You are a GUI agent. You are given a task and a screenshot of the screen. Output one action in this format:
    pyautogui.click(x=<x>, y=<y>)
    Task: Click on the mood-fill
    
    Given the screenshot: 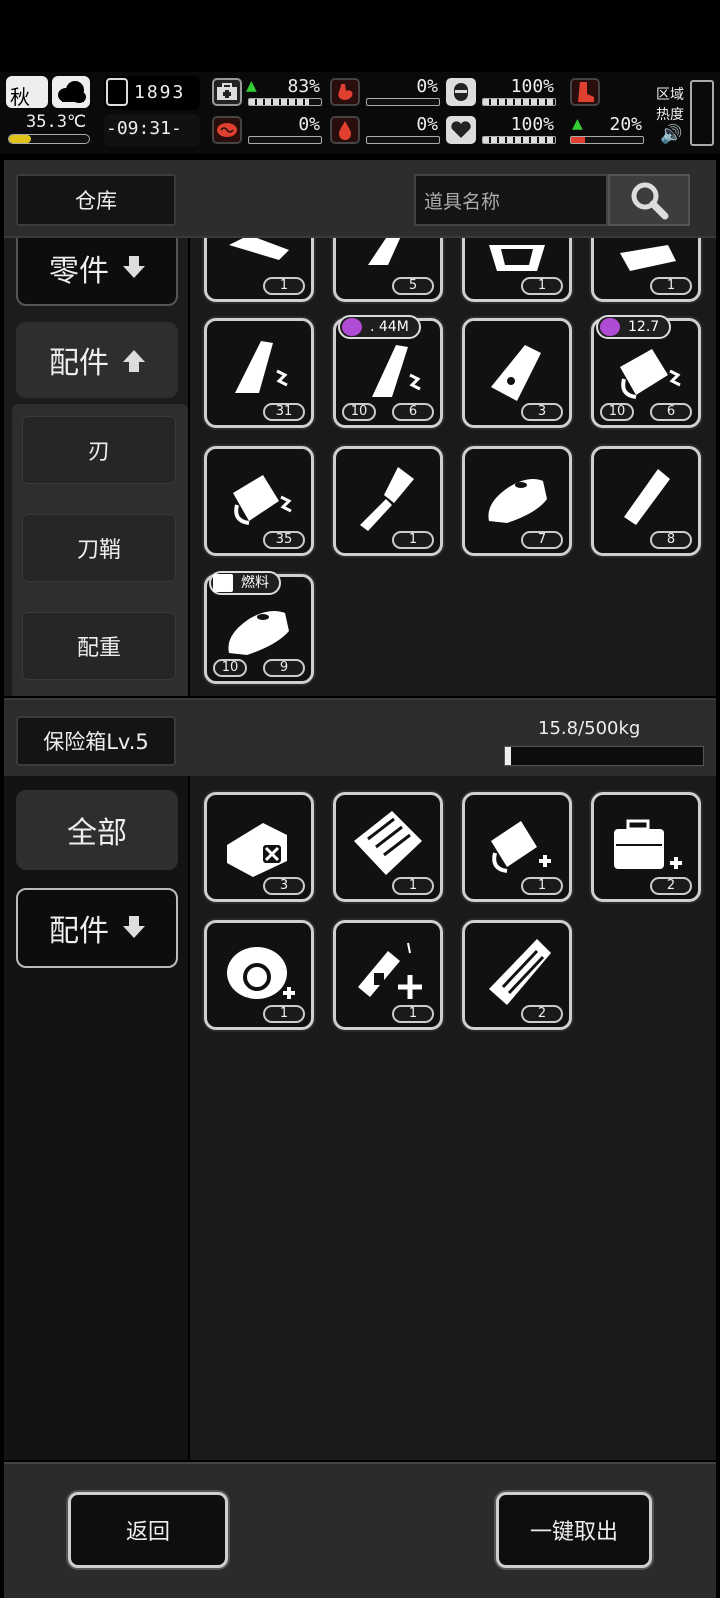 What is the action you would take?
    pyautogui.click(x=519, y=140)
    